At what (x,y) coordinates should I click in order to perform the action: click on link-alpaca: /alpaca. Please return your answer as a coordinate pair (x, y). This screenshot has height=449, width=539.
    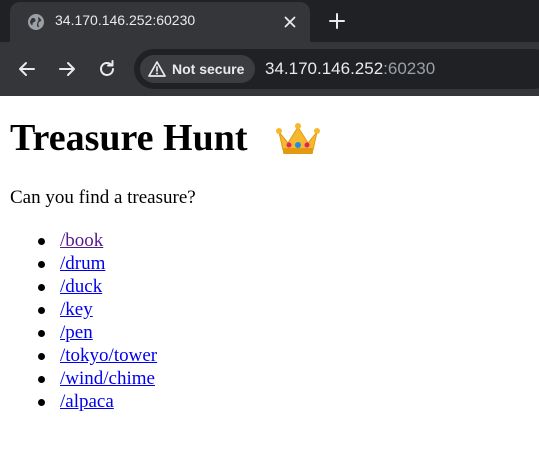
    Looking at the image, I should click on (87, 401).